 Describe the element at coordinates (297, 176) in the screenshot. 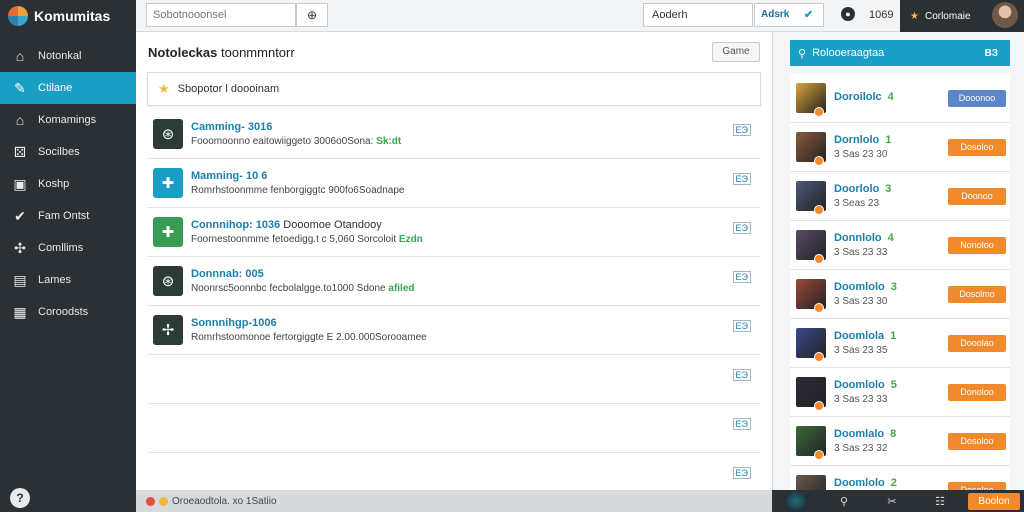

I see `row-title-line: Mamning- 10 6` at that location.